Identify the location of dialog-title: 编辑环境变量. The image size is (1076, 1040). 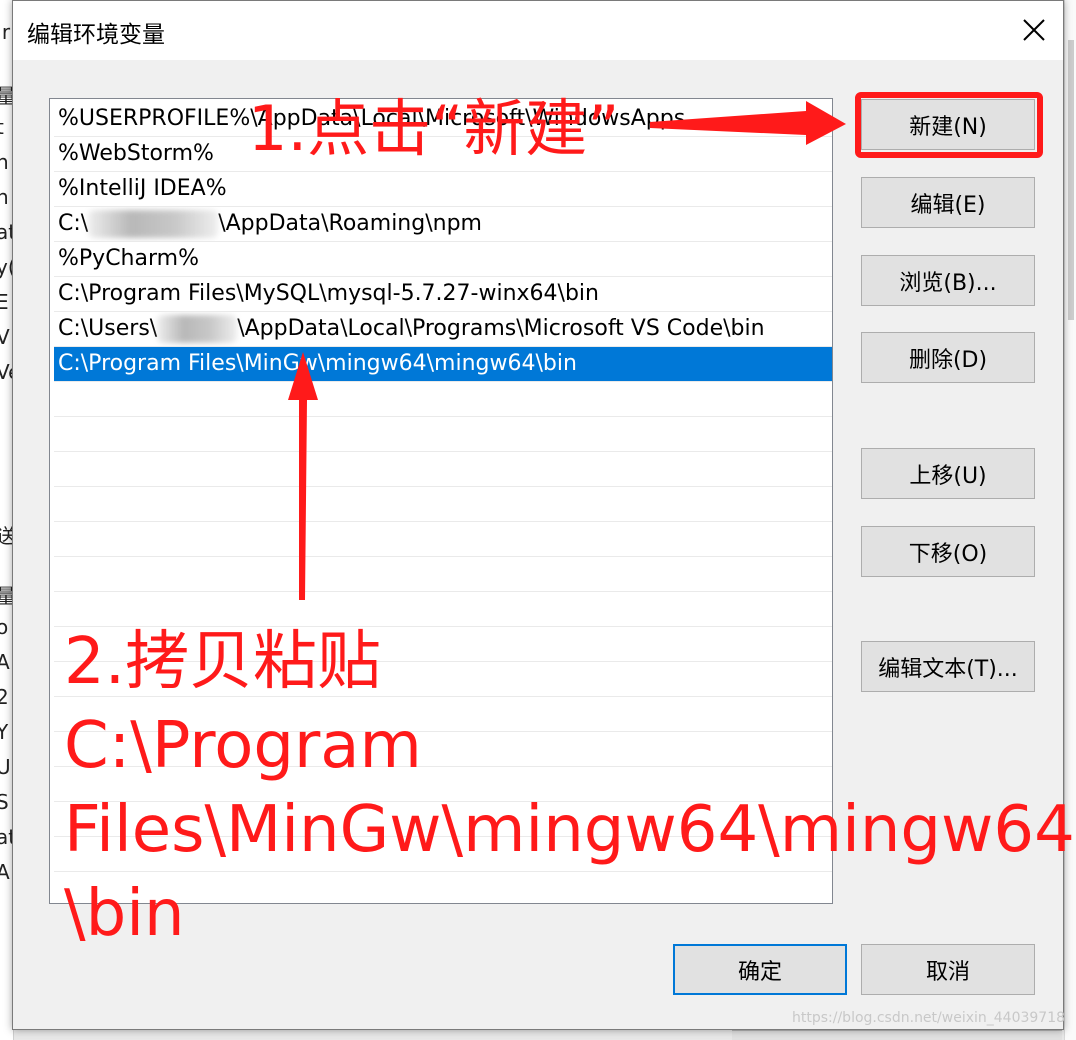
(96, 35).